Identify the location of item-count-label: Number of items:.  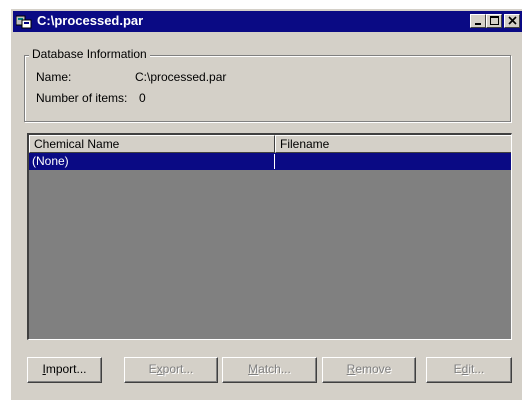
(82, 98).